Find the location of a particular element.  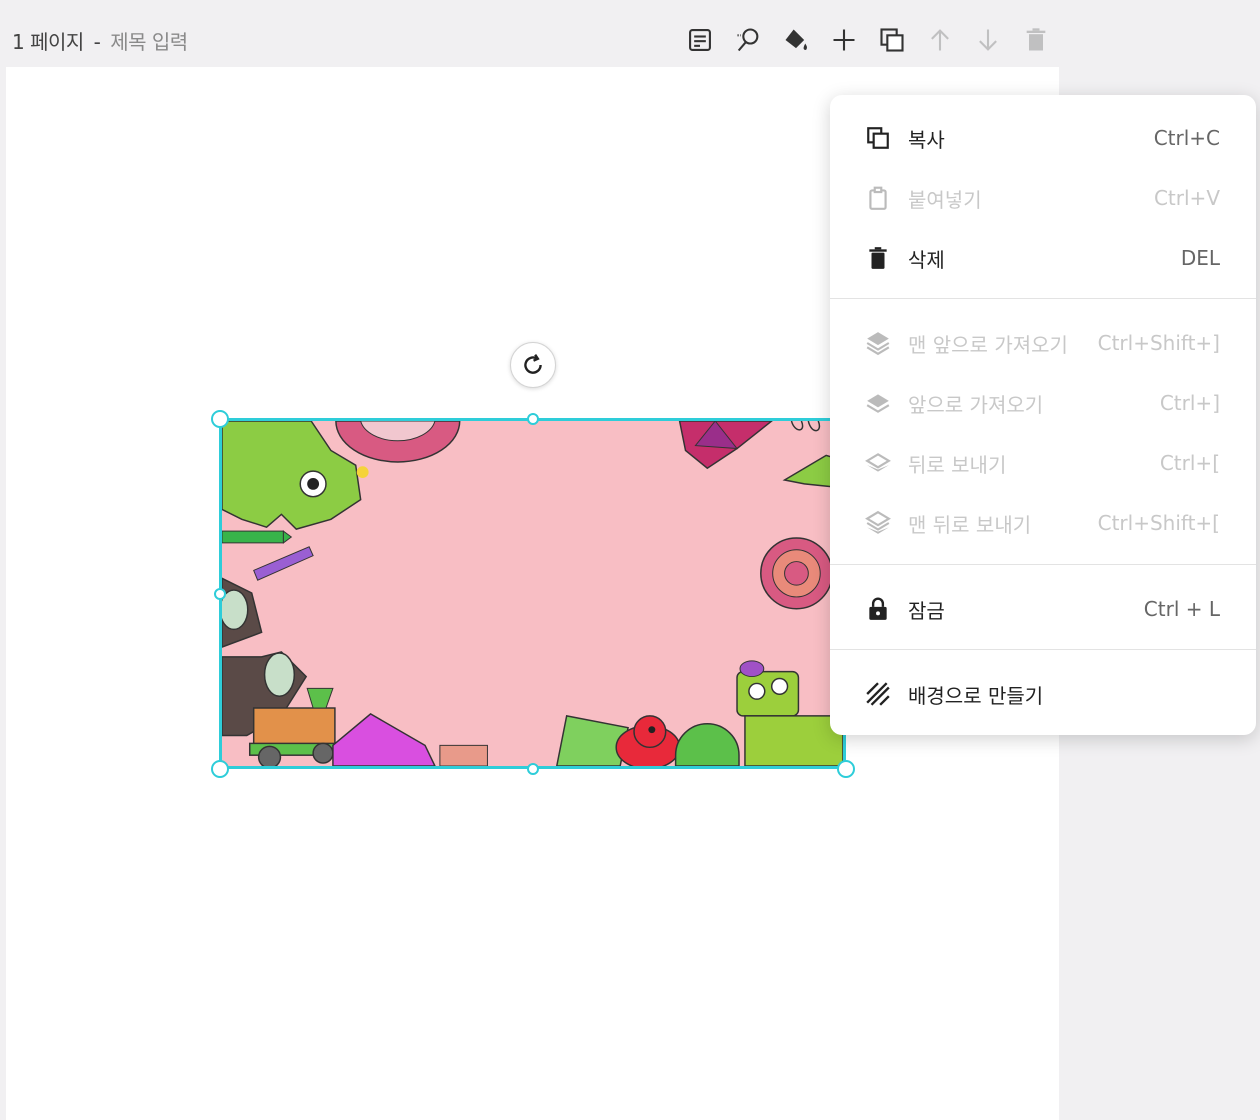

menu-item-label: 배경으로 만들기 is located at coordinates (976, 695).